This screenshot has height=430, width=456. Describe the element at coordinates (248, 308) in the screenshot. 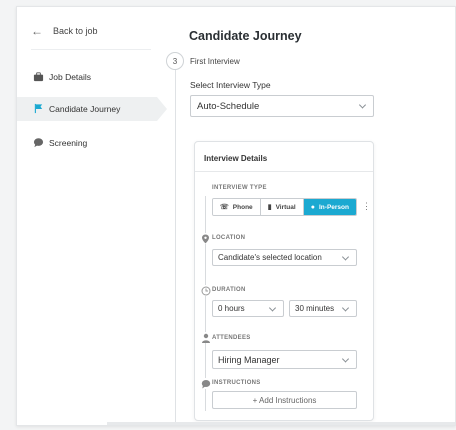

I see `duration-hours-select: 0 hours` at that location.